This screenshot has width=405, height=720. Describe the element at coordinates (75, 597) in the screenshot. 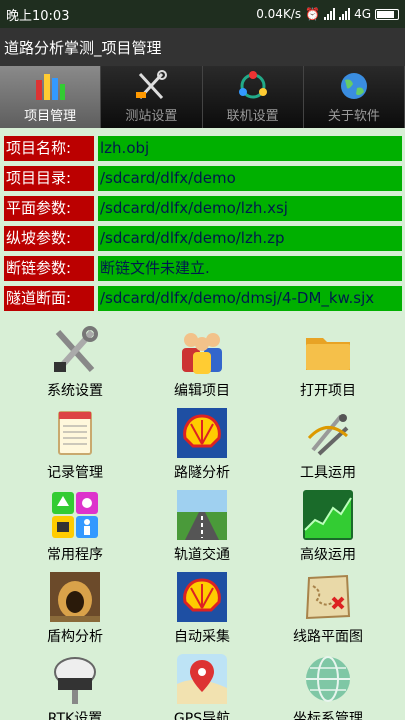

I see `tunnel-icon` at that location.